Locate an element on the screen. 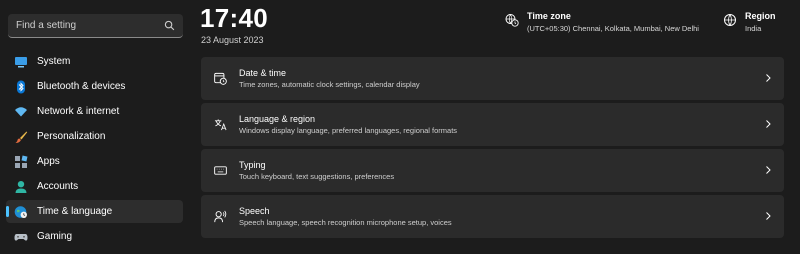  current-date: 23 August 2023 is located at coordinates (232, 40).